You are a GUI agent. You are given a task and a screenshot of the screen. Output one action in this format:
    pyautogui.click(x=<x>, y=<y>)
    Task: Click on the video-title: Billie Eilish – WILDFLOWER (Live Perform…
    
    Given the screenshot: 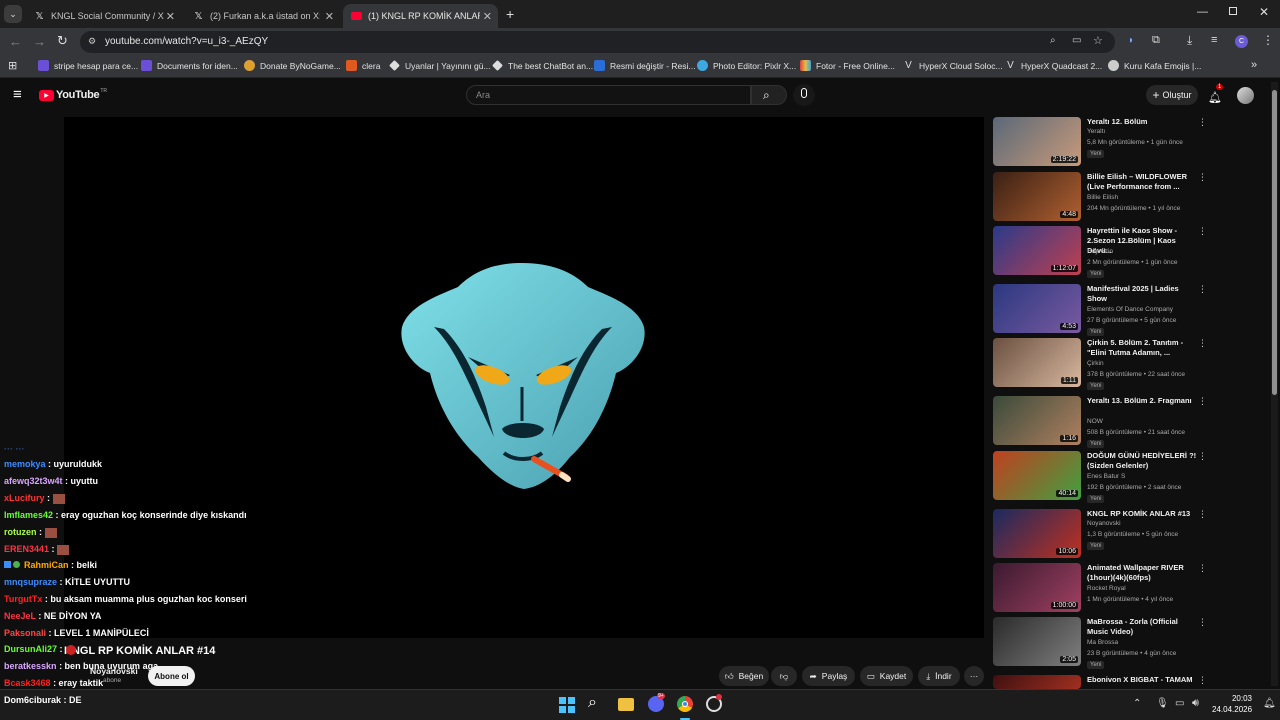 What is the action you would take?
    pyautogui.click(x=1142, y=182)
    